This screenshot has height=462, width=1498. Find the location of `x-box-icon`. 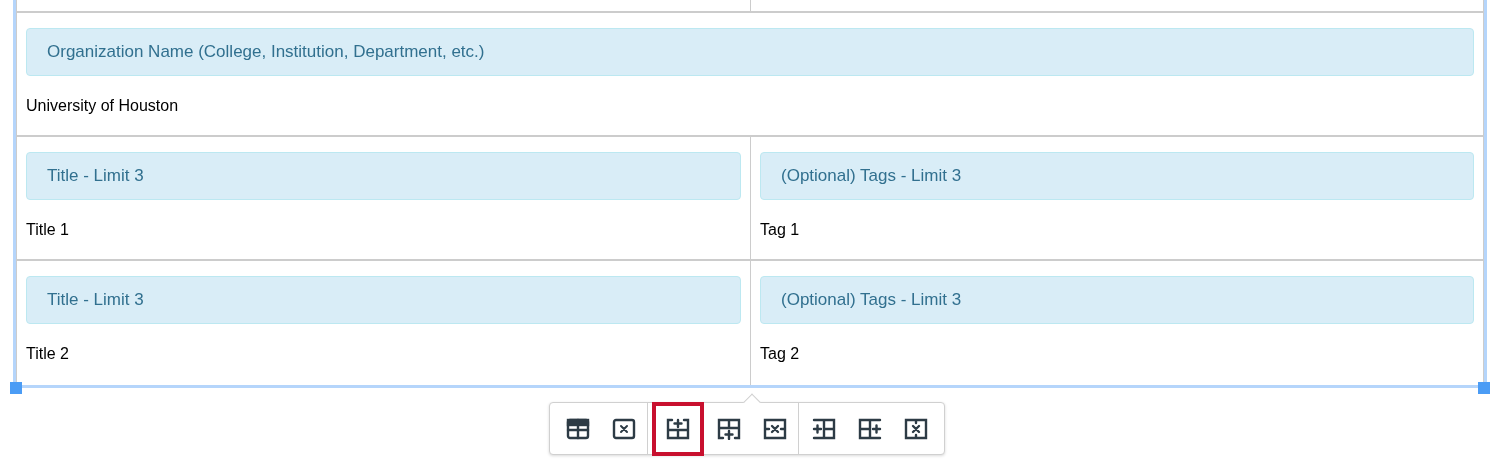

x-box-icon is located at coordinates (624, 428).